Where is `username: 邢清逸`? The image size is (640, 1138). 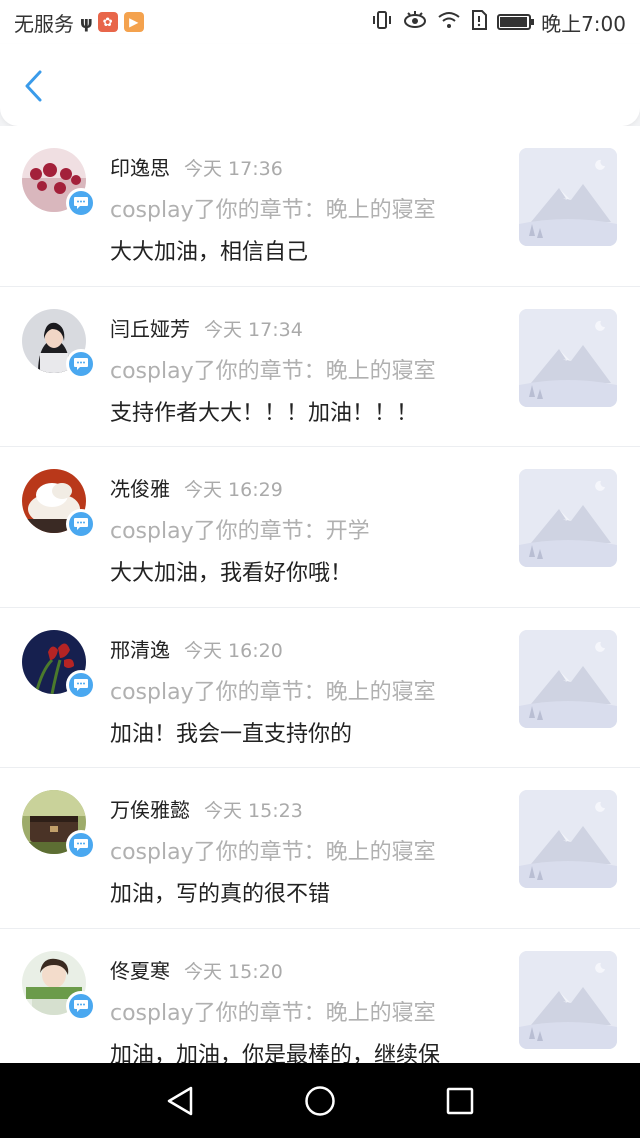
username: 邢清逸 is located at coordinates (140, 648).